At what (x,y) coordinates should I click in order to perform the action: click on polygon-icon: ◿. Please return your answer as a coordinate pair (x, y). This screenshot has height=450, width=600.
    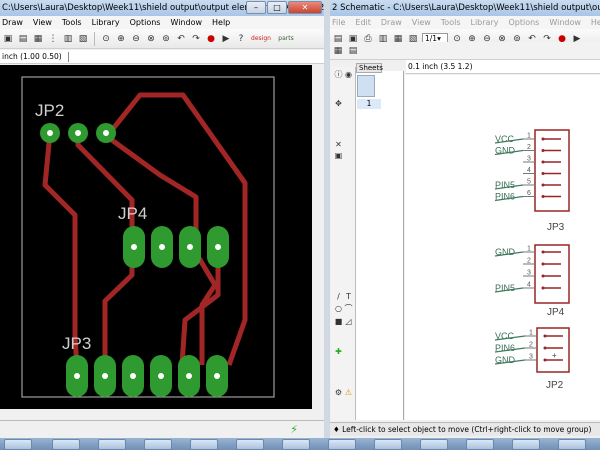
    Looking at the image, I should click on (348, 321).